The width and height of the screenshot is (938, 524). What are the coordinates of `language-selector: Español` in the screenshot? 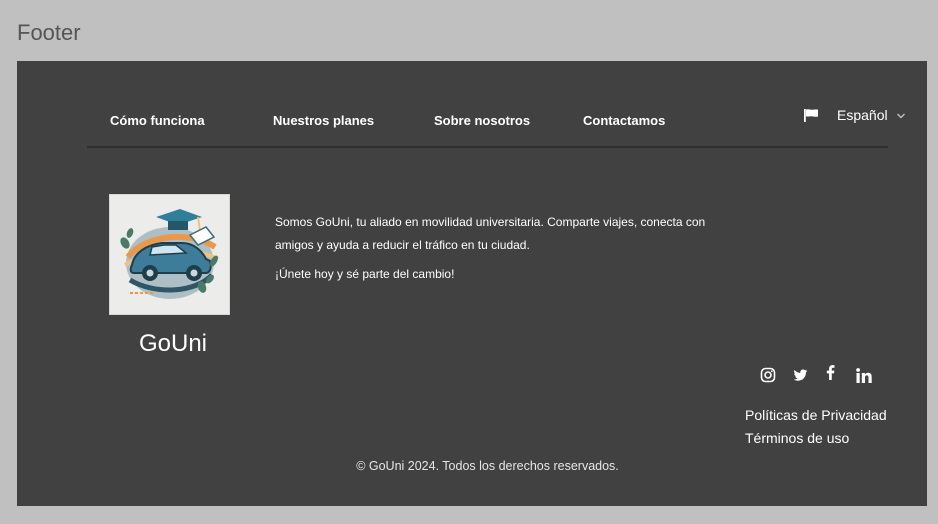 It's located at (854, 115).